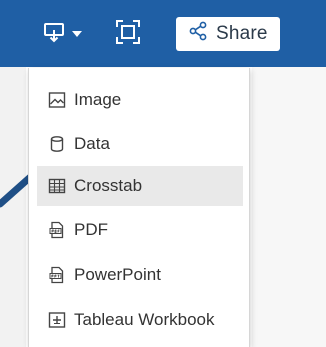  I want to click on menu-item-powerpoint: PowerPoint, so click(140, 275).